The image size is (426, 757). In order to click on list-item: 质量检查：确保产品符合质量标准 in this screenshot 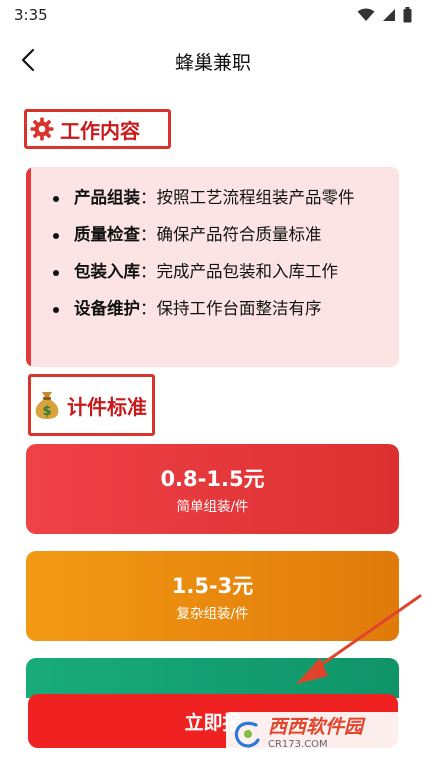, I will do `click(216, 235)`.